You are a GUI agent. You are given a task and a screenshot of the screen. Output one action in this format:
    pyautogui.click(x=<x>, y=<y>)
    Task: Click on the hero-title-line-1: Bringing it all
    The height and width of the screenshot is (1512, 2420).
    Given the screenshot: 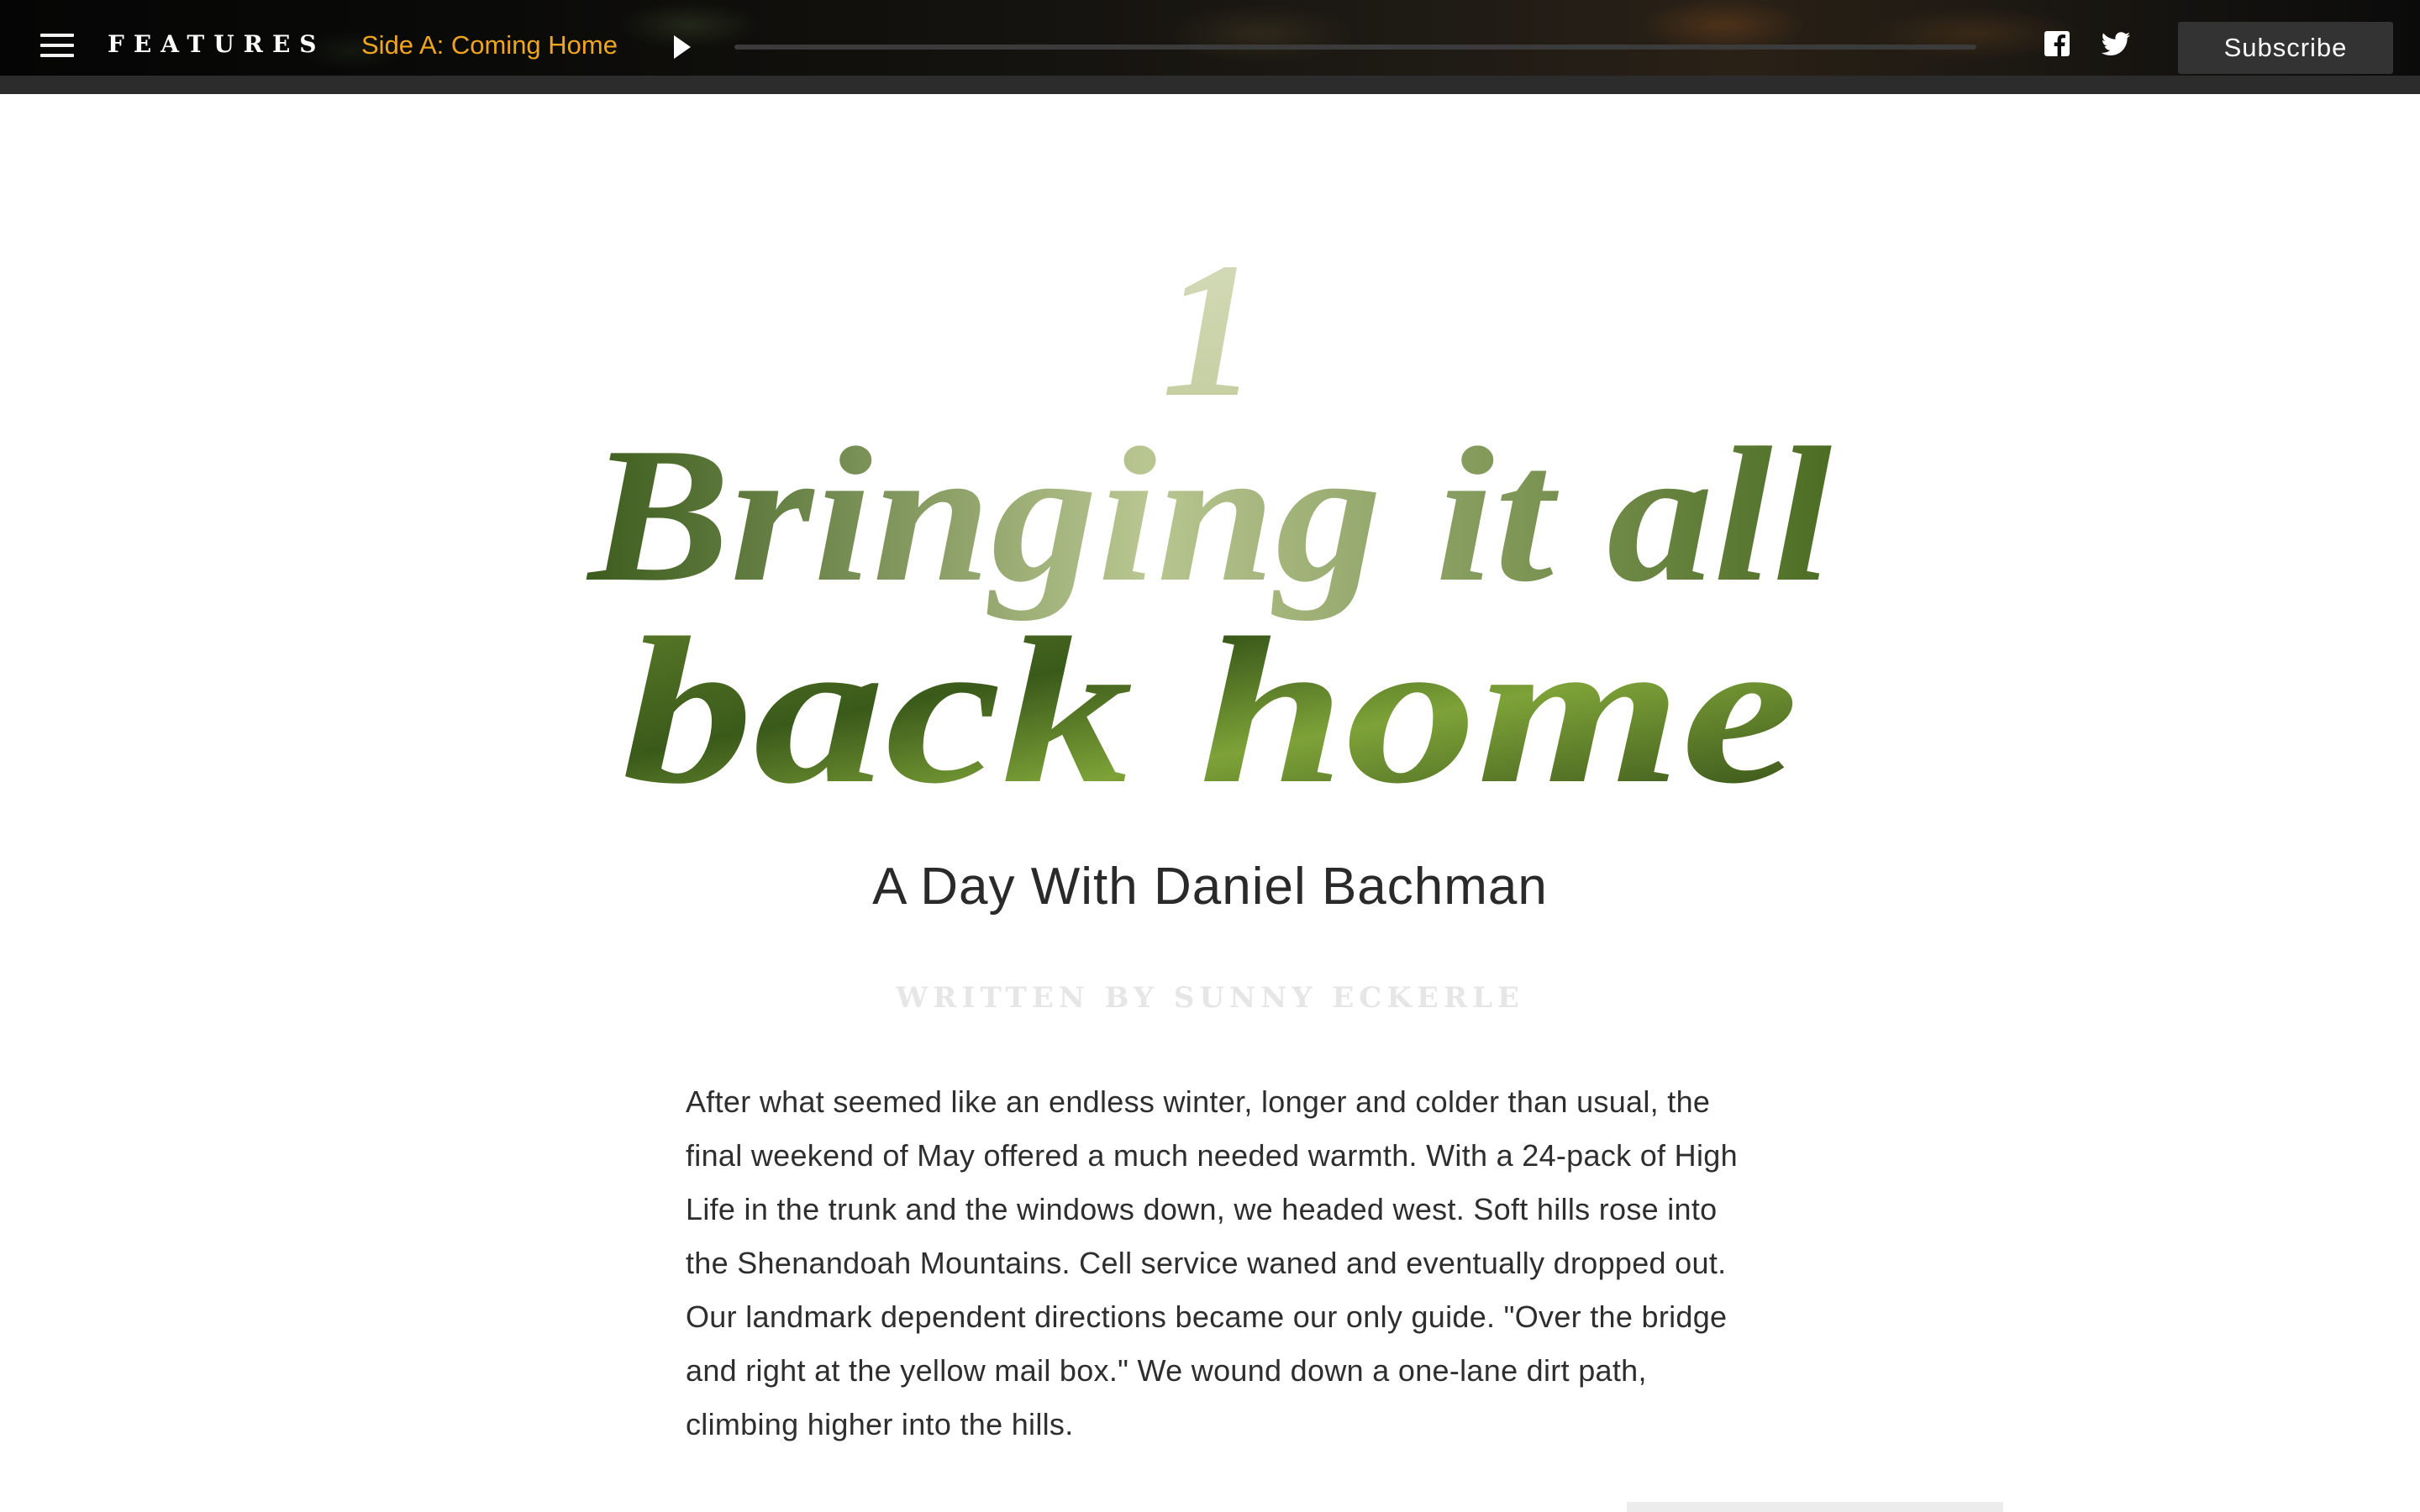 What is the action you would take?
    pyautogui.click(x=1209, y=514)
    